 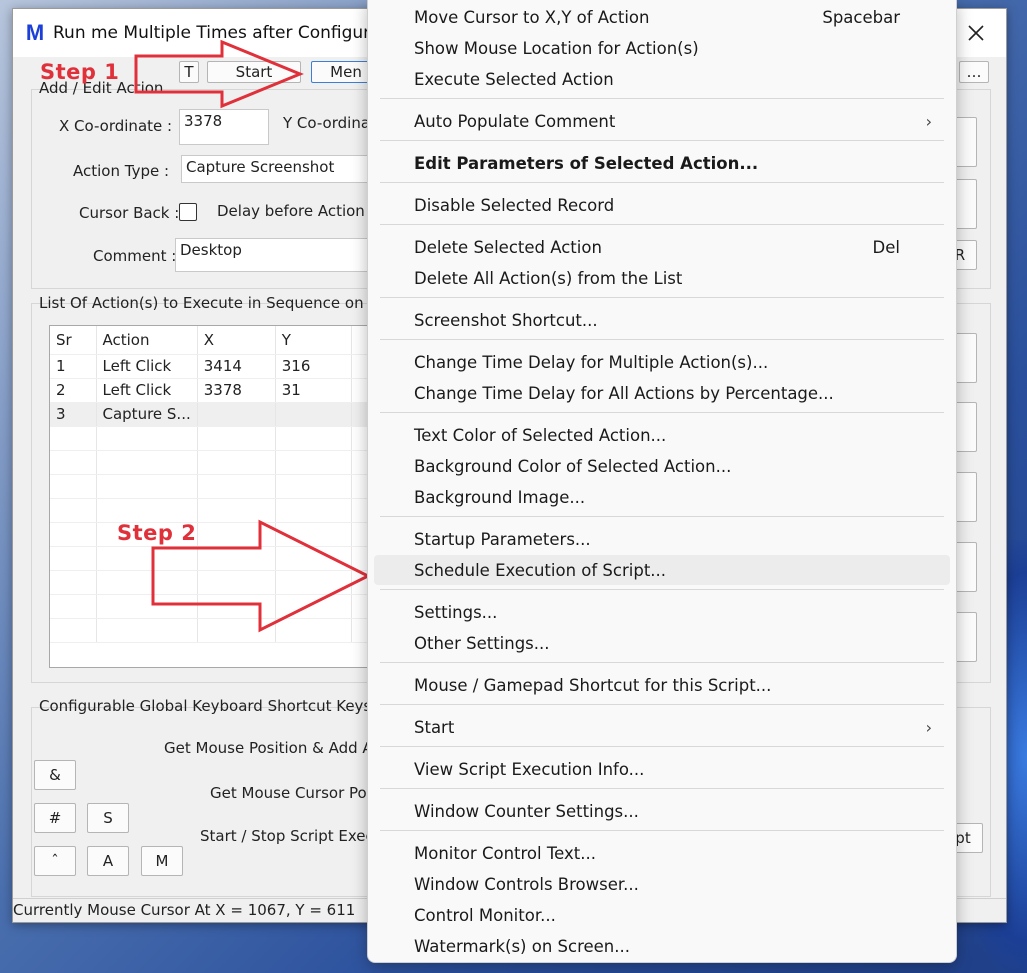 I want to click on menu-item-label: Move Cursor to X,Y of Action, so click(x=532, y=17).